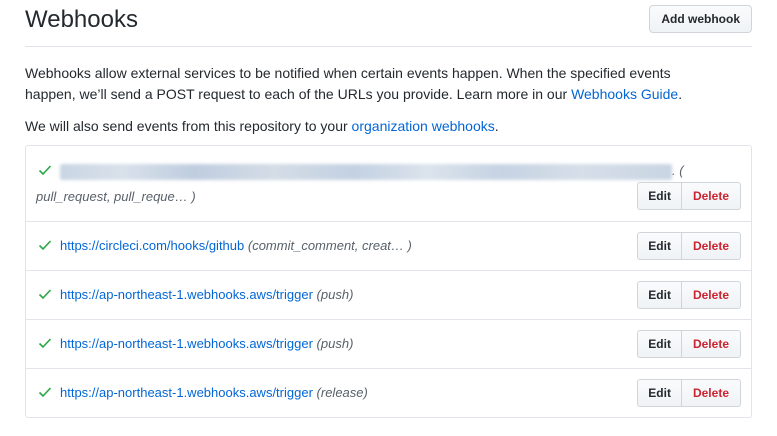 The image size is (777, 436). I want to click on webhook-url: https://circleci.com/hooks/github, so click(152, 245).